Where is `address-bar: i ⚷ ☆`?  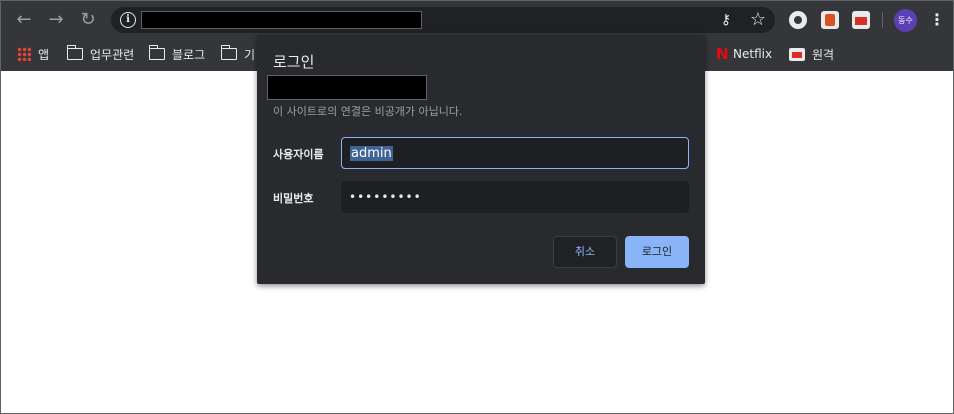
address-bar: i ⚷ ☆ is located at coordinates (443, 20).